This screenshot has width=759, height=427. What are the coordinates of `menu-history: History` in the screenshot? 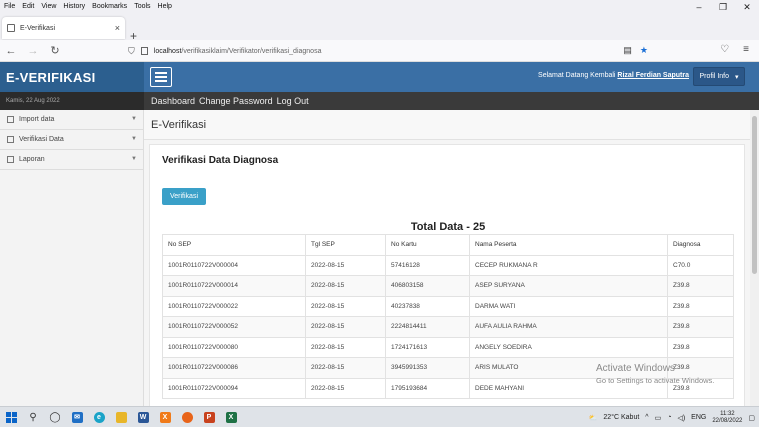 It's located at (74, 6).